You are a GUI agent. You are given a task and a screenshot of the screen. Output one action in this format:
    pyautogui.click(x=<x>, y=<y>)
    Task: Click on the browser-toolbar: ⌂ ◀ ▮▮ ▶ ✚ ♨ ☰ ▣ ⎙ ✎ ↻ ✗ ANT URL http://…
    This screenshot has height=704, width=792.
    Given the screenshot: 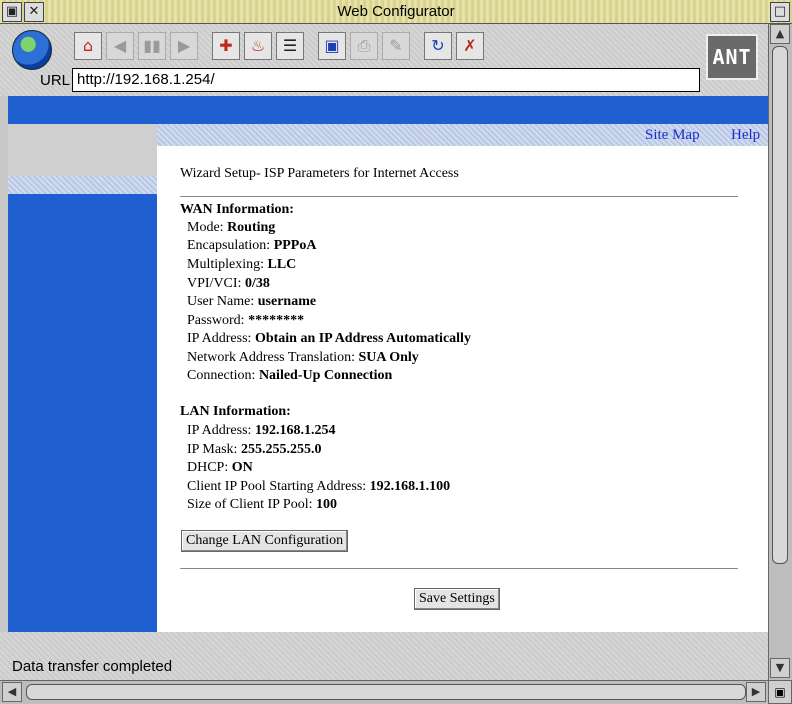 What is the action you would take?
    pyautogui.click(x=384, y=60)
    